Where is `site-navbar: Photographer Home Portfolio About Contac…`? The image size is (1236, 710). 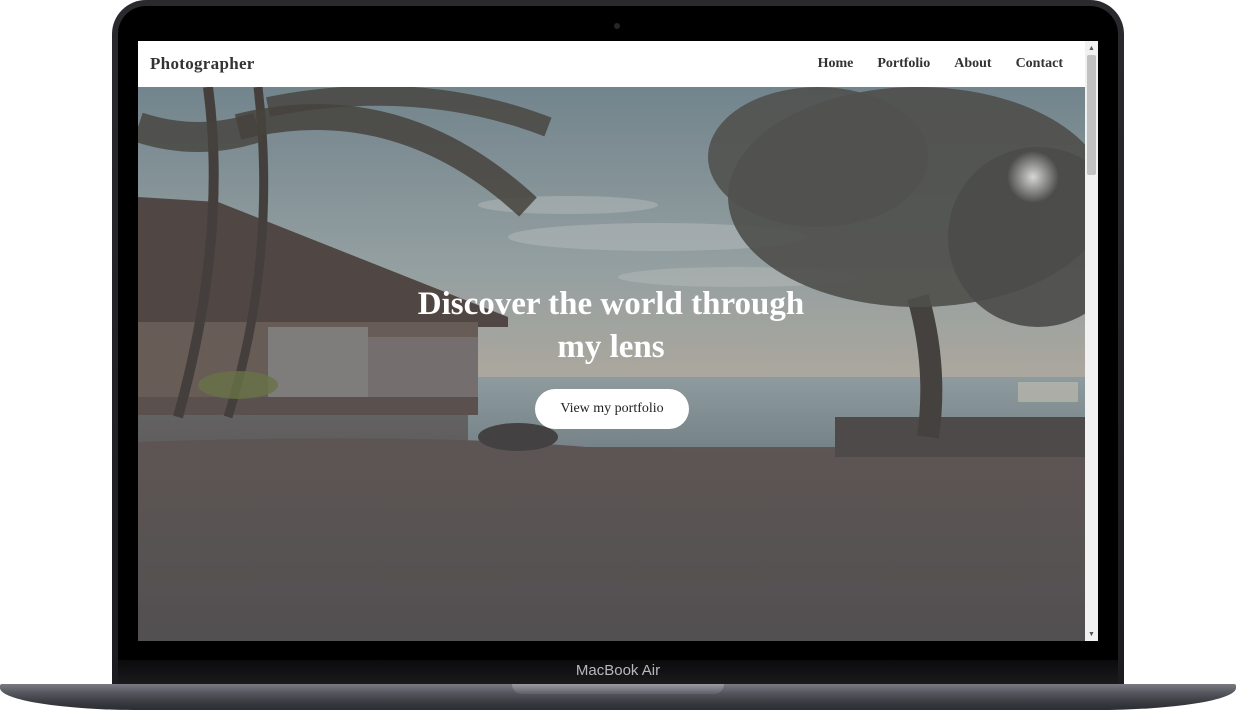
site-navbar: Photographer Home Portfolio About Contac… is located at coordinates (611, 64).